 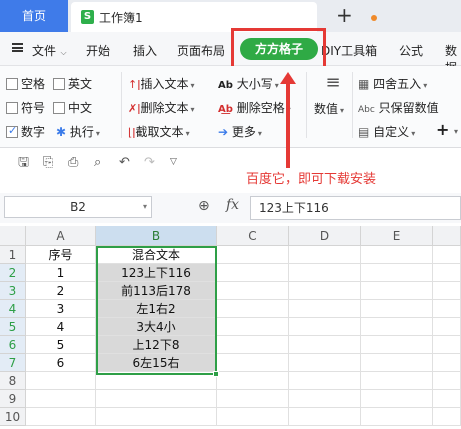 What do you see at coordinates (355, 208) in the screenshot?
I see `formula-input: 123上下116` at bounding box center [355, 208].